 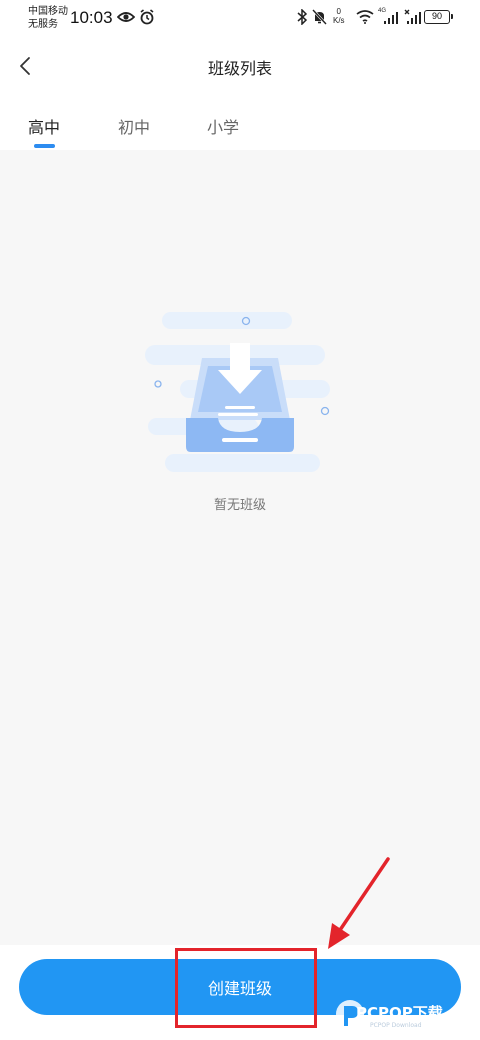 What do you see at coordinates (223, 126) in the screenshot?
I see `tab-primary-school: 小学` at bounding box center [223, 126].